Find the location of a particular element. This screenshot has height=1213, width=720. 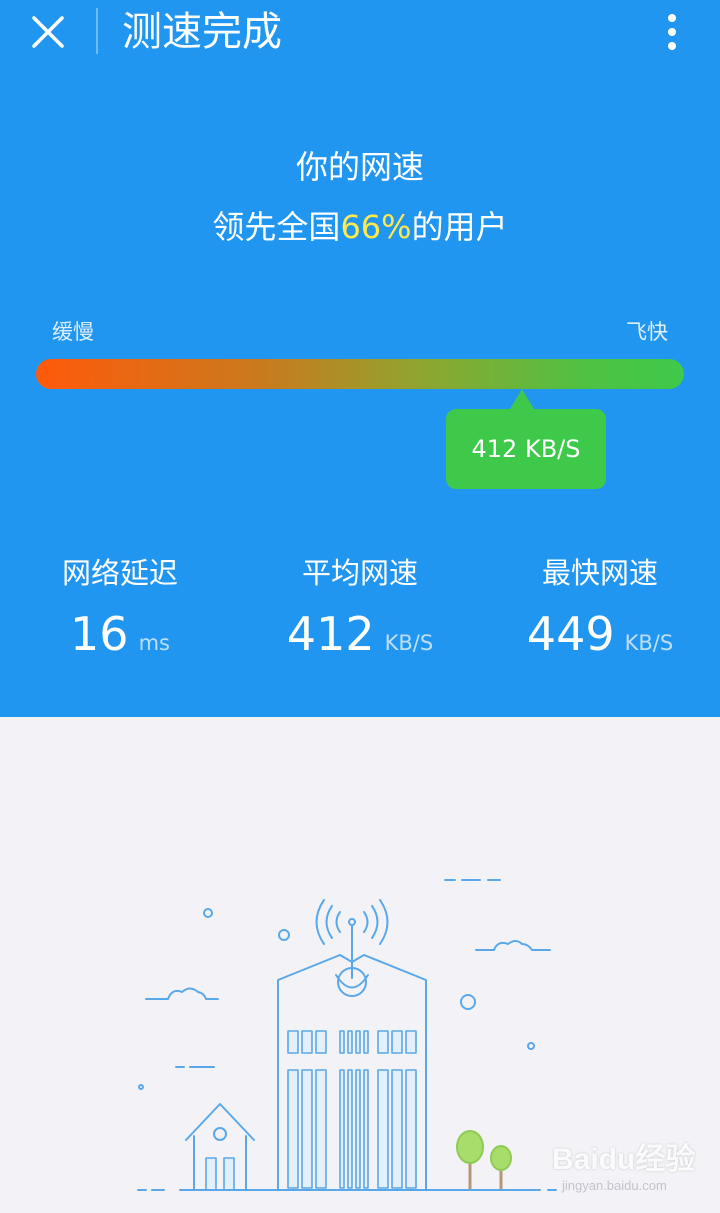

stat-unit: ms is located at coordinates (154, 643).